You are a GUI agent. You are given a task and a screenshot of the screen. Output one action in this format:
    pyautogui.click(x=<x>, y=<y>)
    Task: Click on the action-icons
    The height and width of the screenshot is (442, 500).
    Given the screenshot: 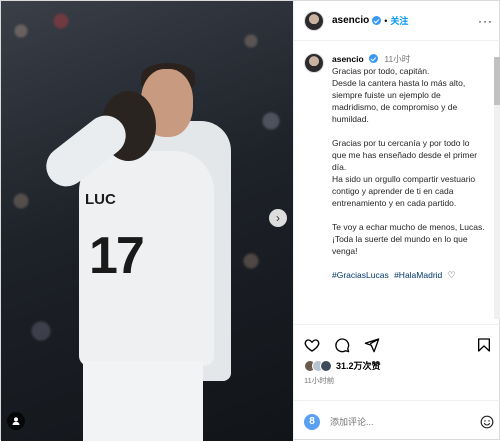 What is the action you would take?
    pyautogui.click(x=397, y=340)
    